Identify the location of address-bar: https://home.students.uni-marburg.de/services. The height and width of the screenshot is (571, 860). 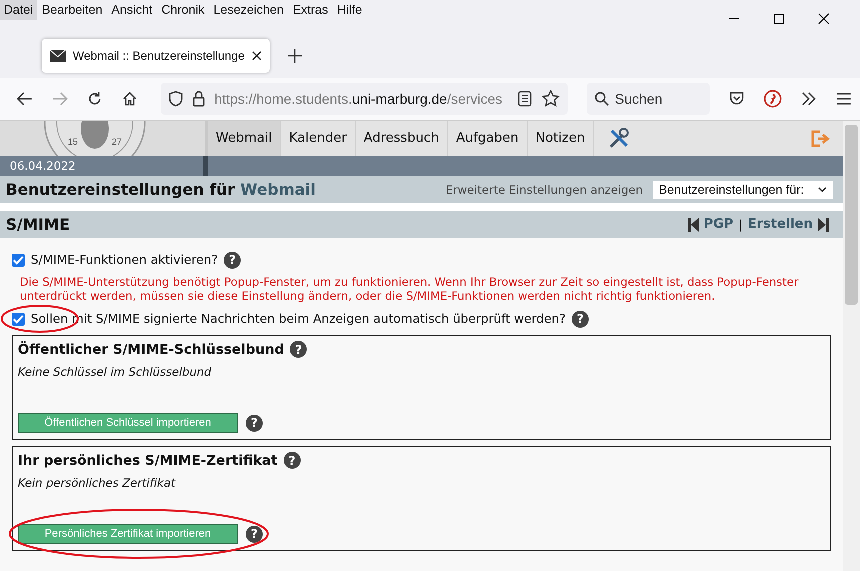
(364, 99).